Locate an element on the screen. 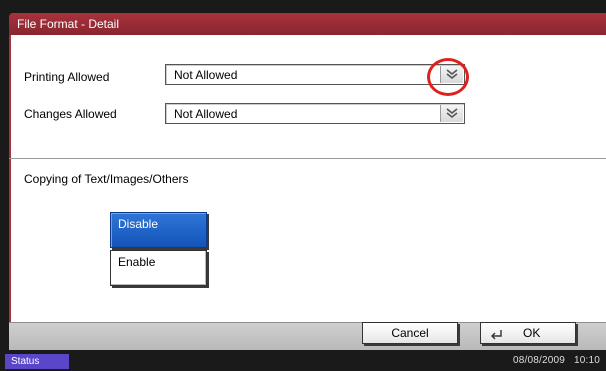 Image resolution: width=606 pixels, height=371 pixels. printing-allowed-select: Not Allowed is located at coordinates (315, 74).